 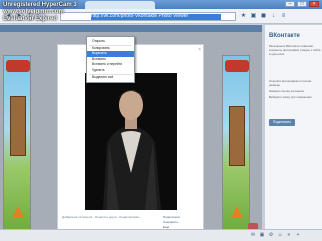 I want to click on extension-icons: ★ ▣ ◼ ↓ ≡, so click(x=263, y=16).